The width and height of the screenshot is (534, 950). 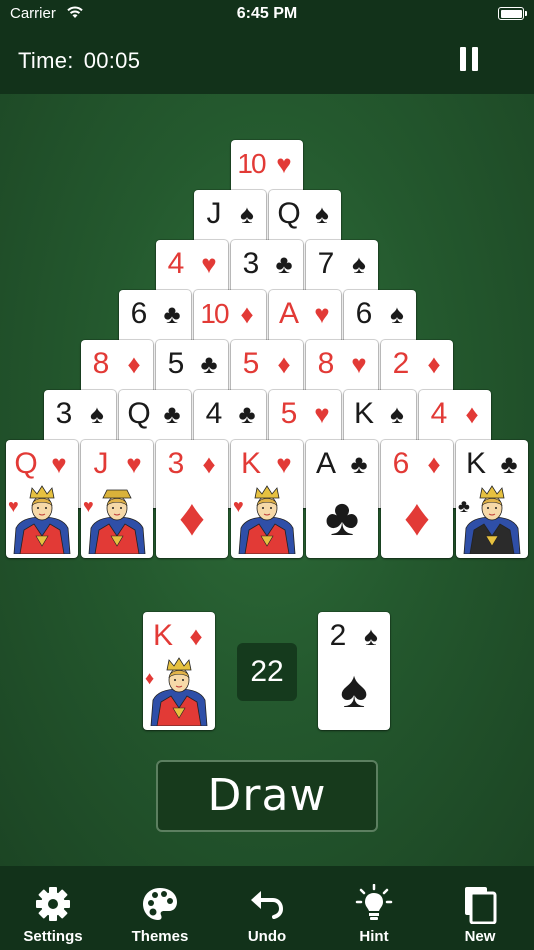 I want to click on timer-label: Time:, so click(x=46, y=60).